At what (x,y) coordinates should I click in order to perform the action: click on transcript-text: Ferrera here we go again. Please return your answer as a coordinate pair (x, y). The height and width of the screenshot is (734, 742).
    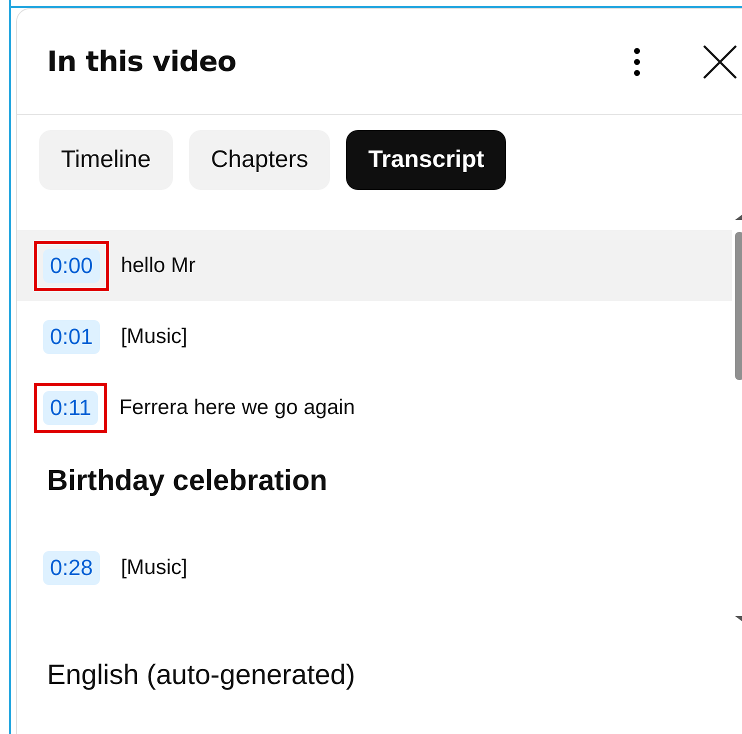
    Looking at the image, I should click on (237, 408).